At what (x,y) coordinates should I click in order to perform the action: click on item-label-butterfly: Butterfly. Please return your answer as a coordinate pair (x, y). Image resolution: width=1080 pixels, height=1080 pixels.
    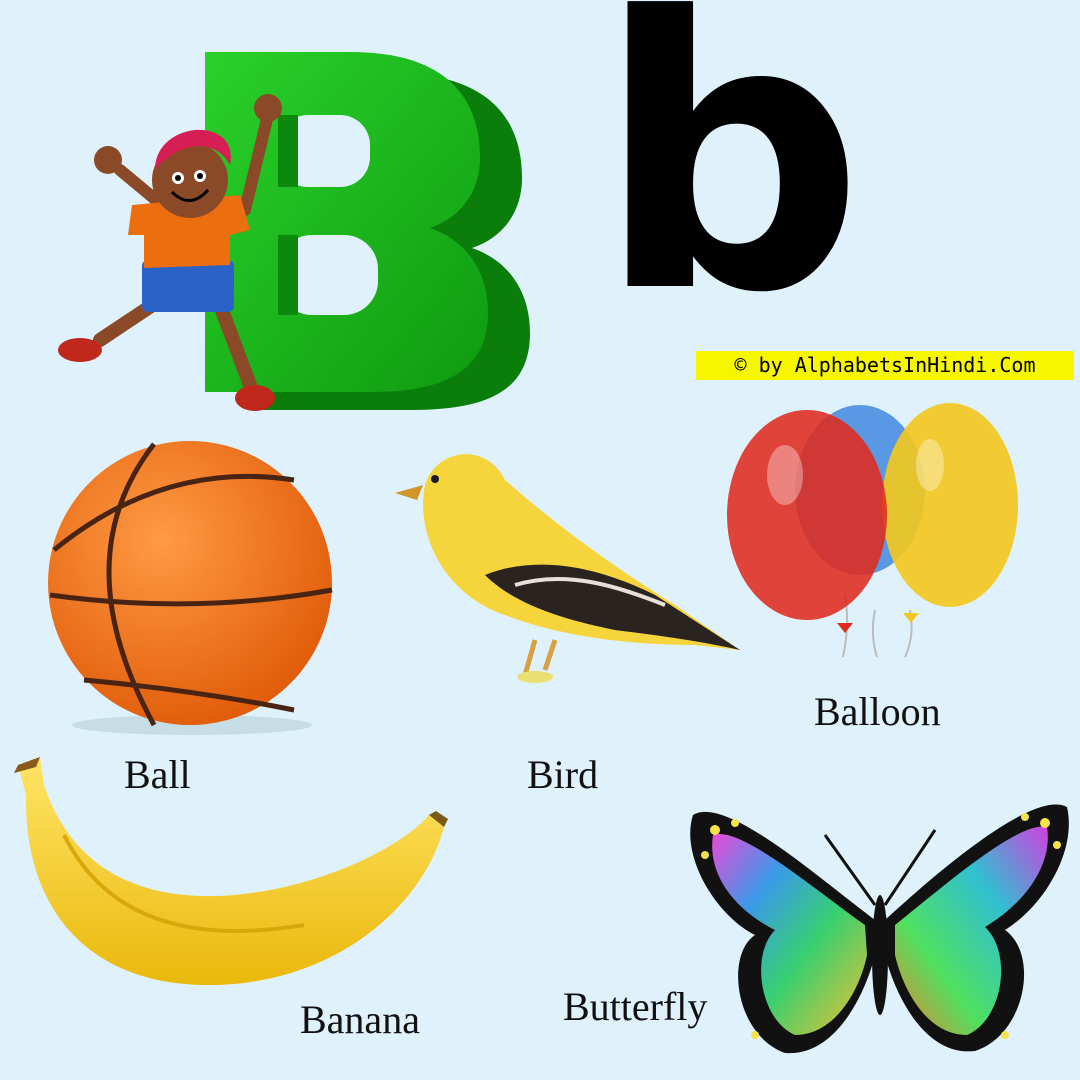
    Looking at the image, I should click on (635, 1006).